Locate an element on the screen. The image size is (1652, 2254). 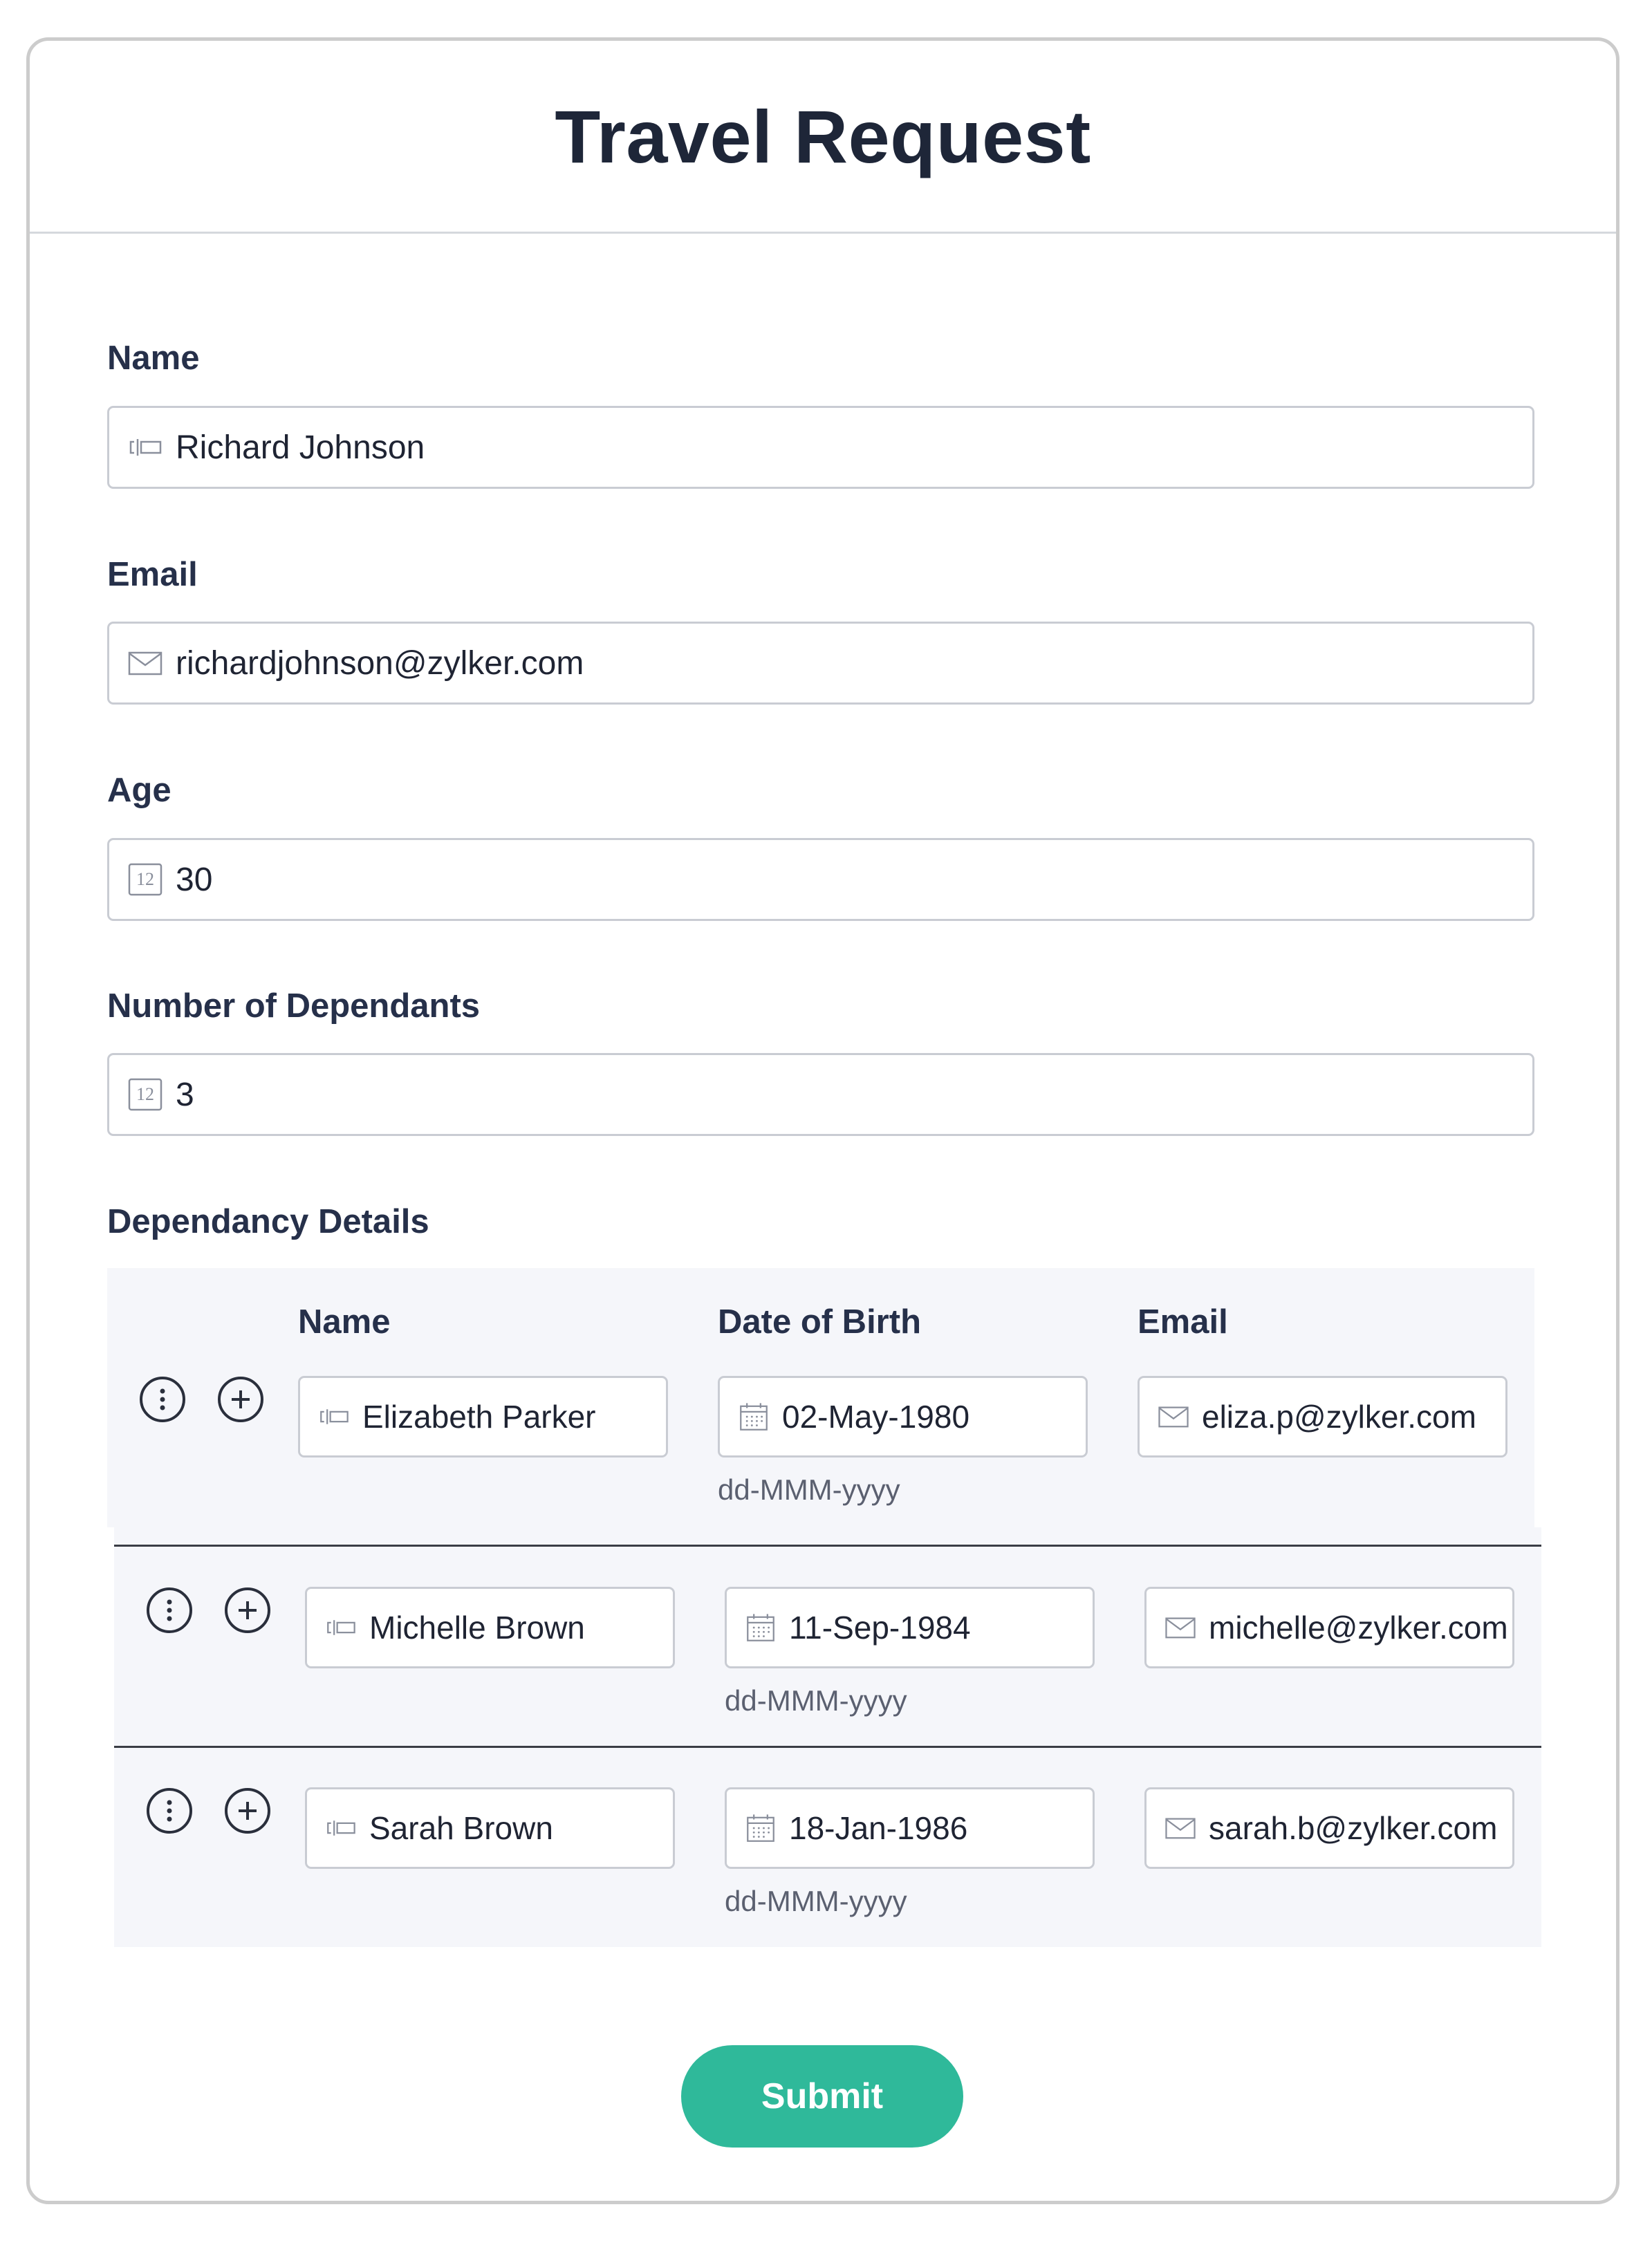
dependency-details-label: Dependancy Details is located at coordinates (268, 1221).